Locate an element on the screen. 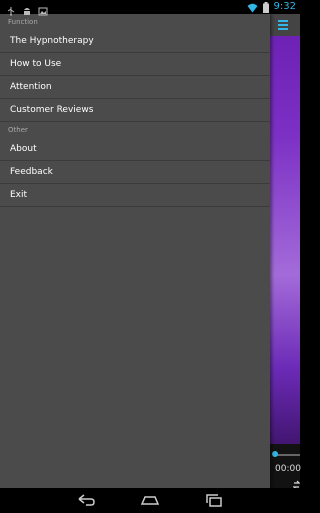 The image size is (320, 513). elapsed-time: 00:00 is located at coordinates (288, 469).